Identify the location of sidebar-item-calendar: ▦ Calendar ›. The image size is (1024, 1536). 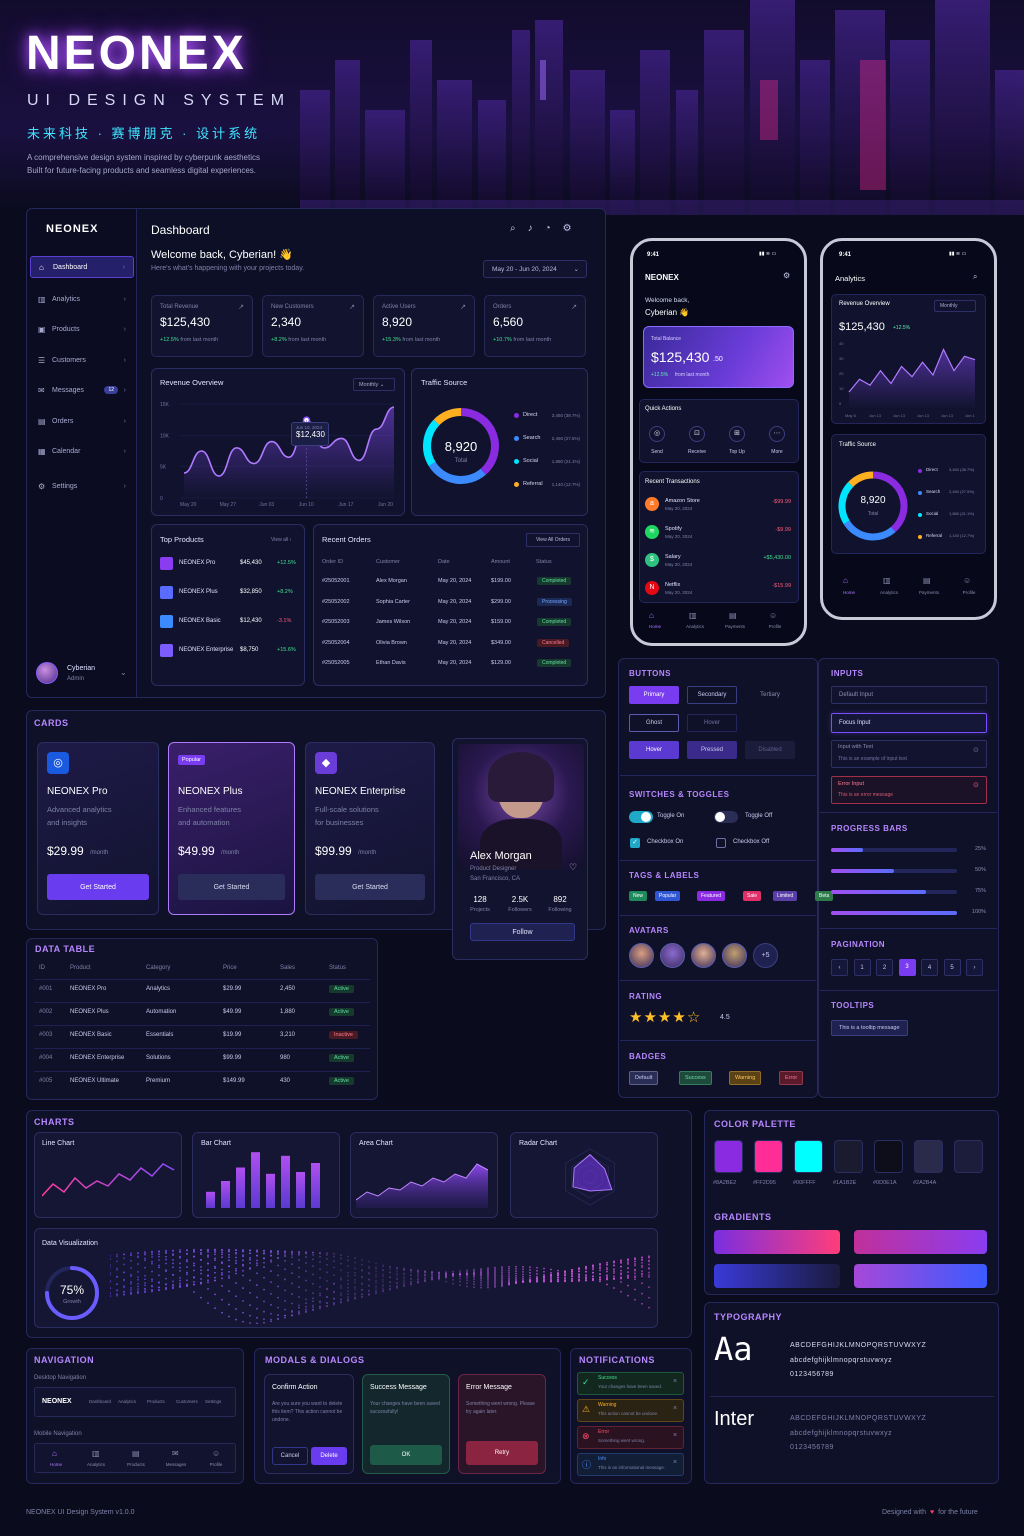
(82, 451).